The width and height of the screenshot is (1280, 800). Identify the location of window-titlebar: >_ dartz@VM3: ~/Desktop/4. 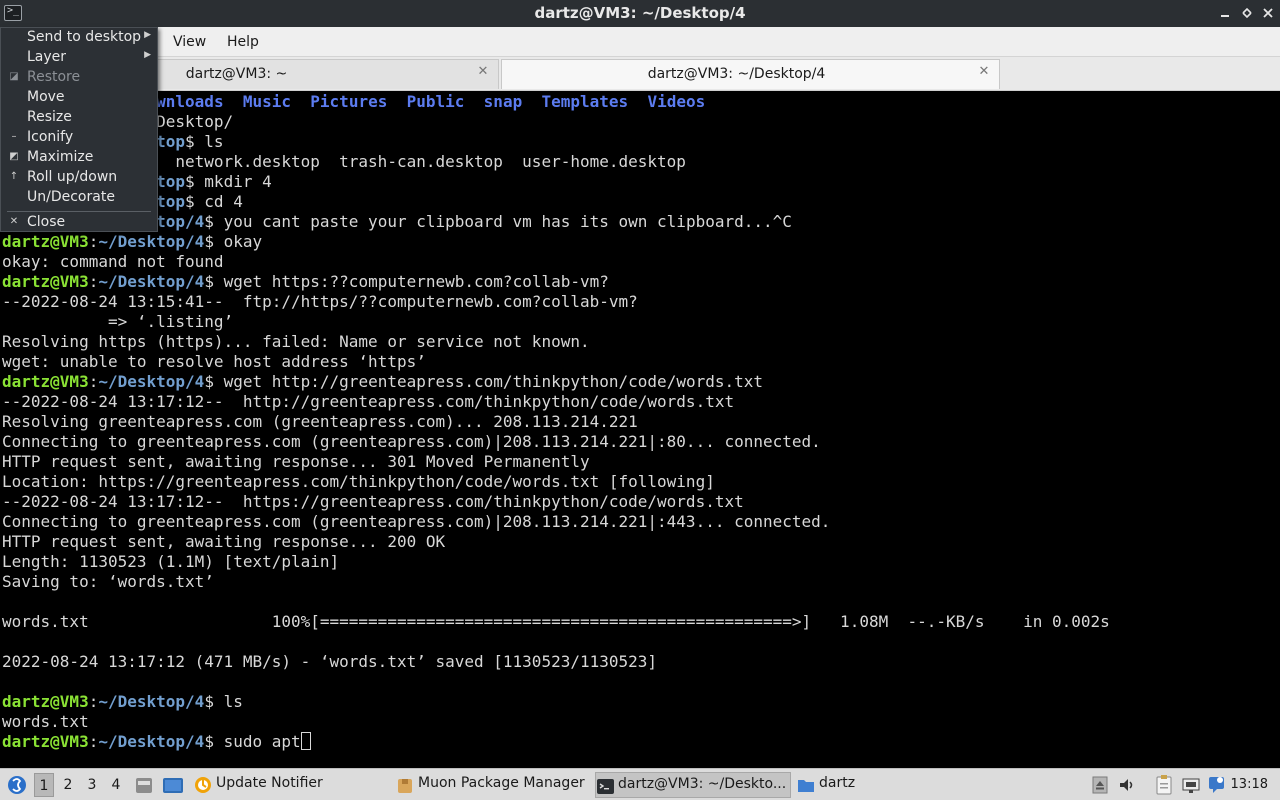
(640, 13).